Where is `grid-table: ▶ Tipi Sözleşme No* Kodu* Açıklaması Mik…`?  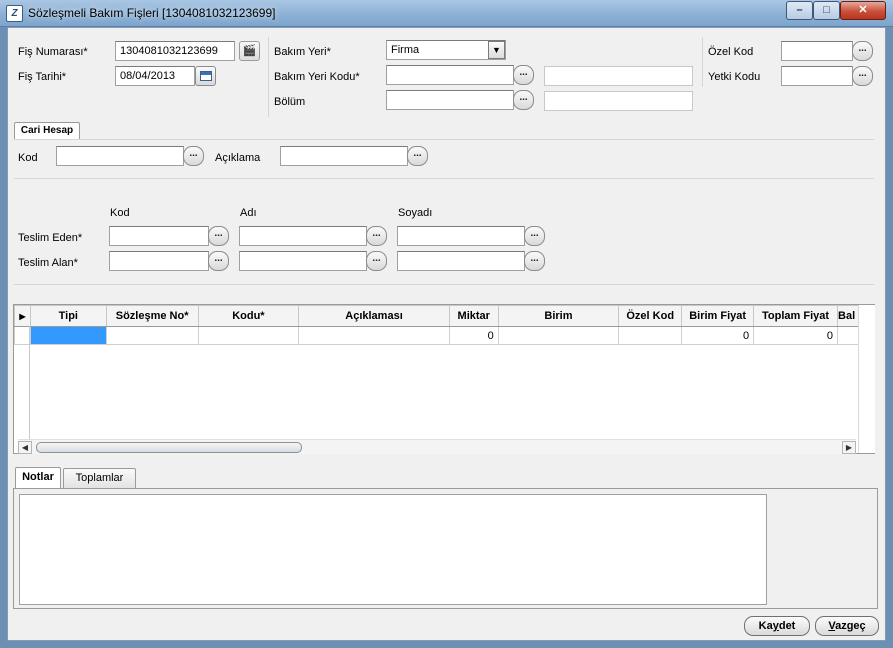 grid-table: ▶ Tipi Sözleşme No* Kodu* Açıklaması Mik… is located at coordinates (444, 325).